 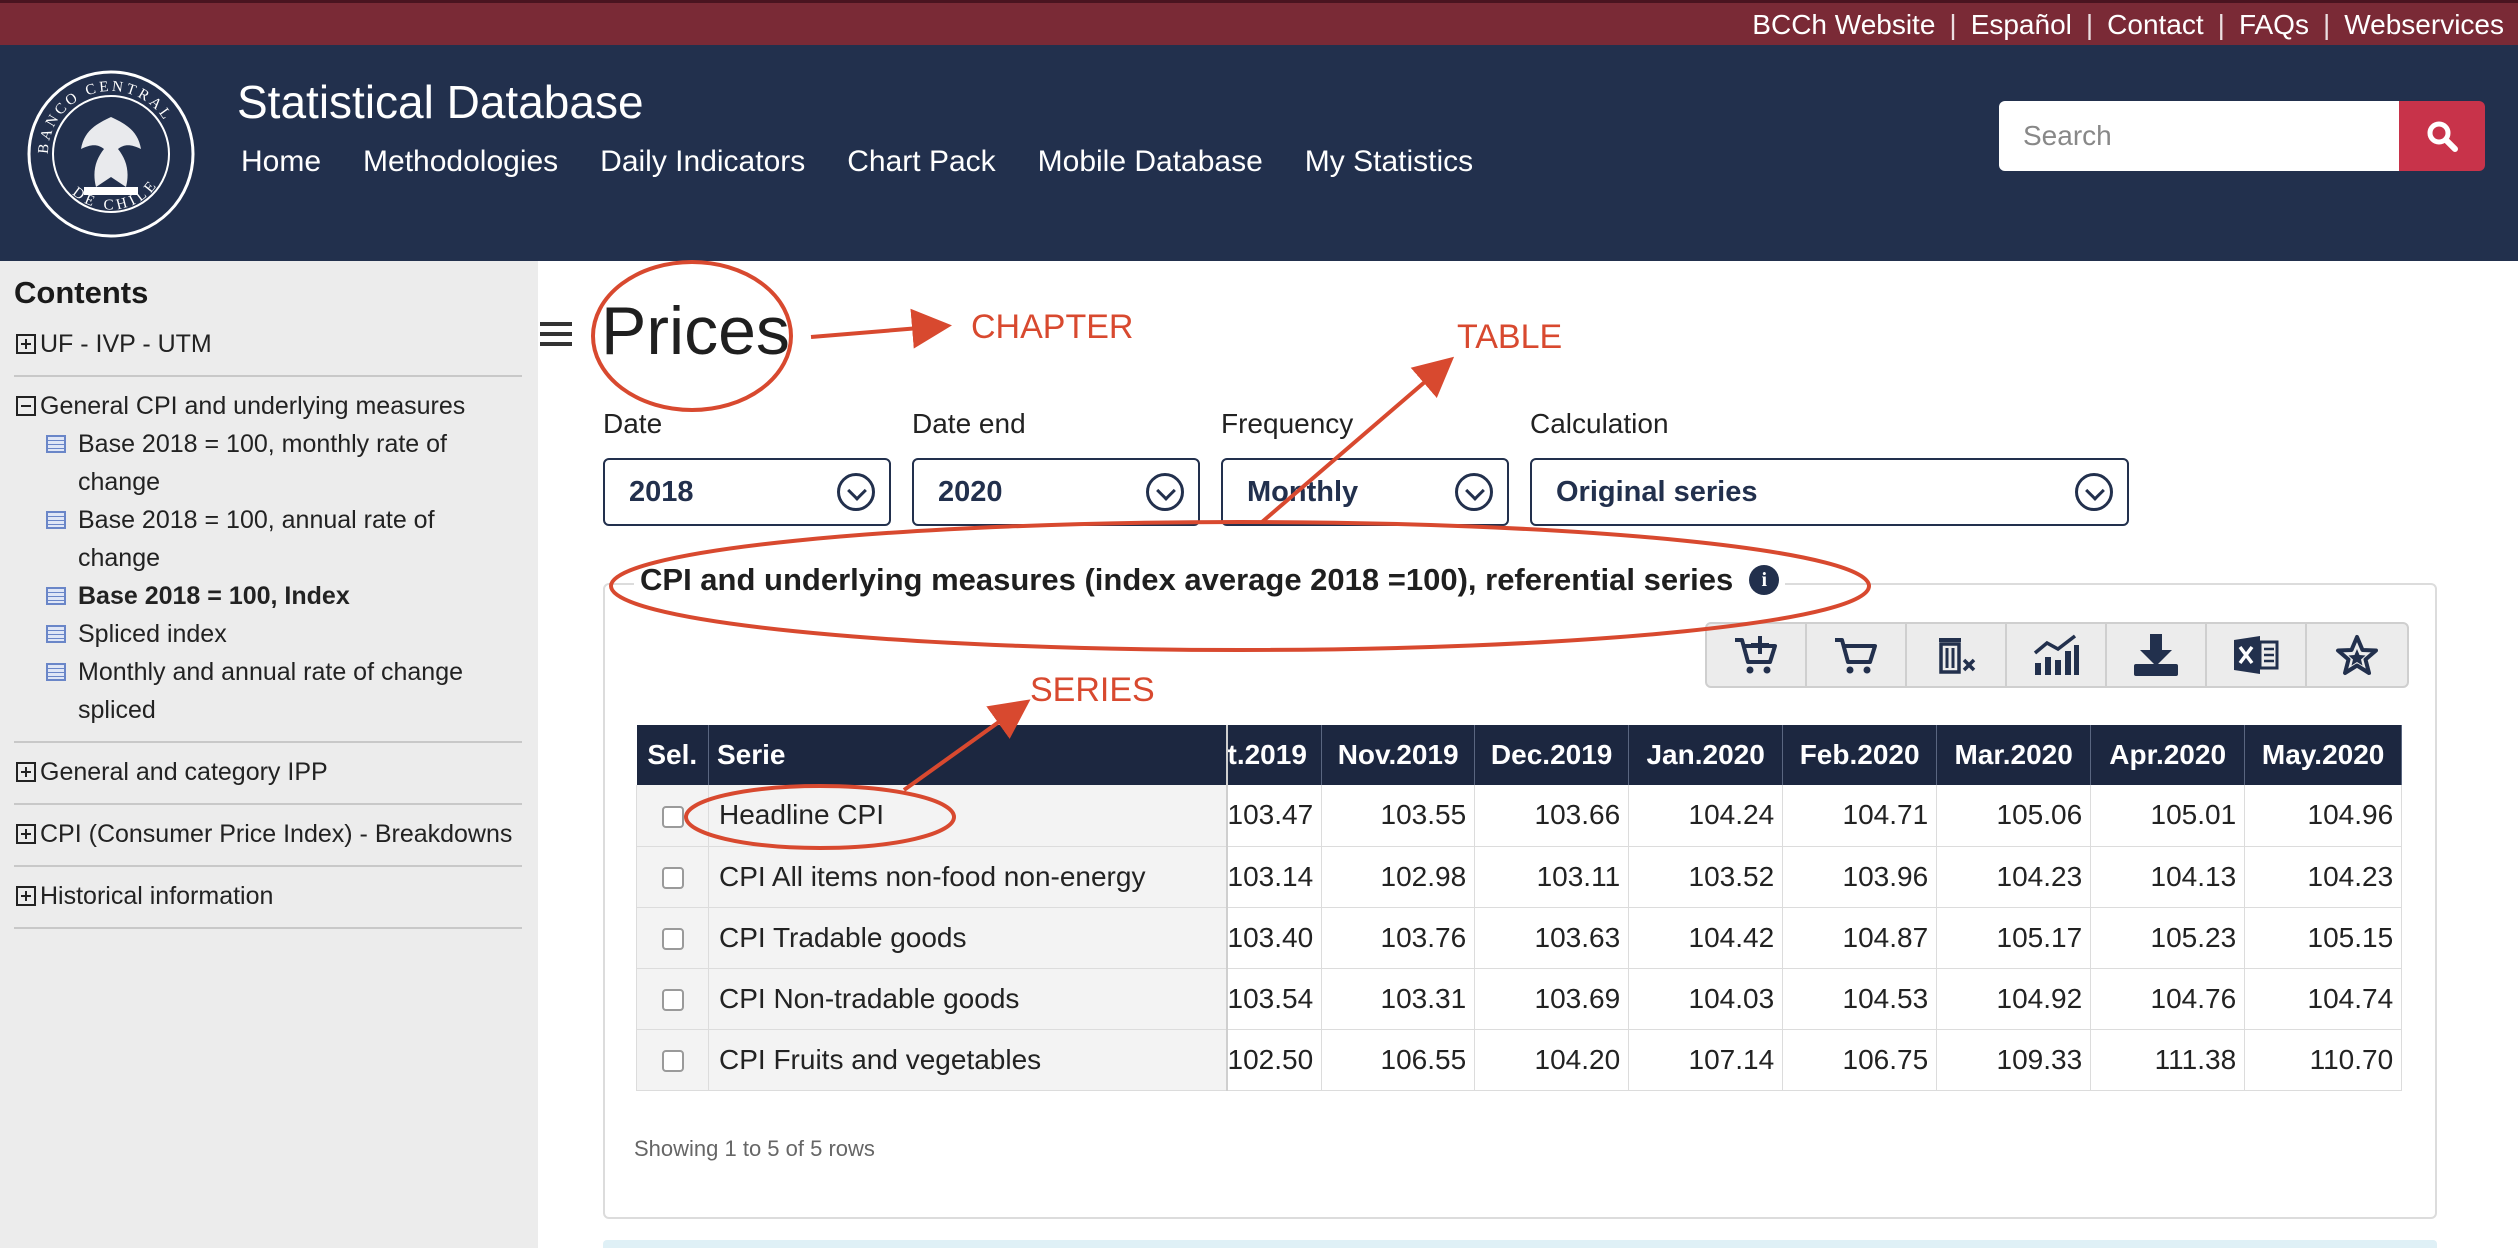 I want to click on espanol-link: Español, so click(x=2021, y=25).